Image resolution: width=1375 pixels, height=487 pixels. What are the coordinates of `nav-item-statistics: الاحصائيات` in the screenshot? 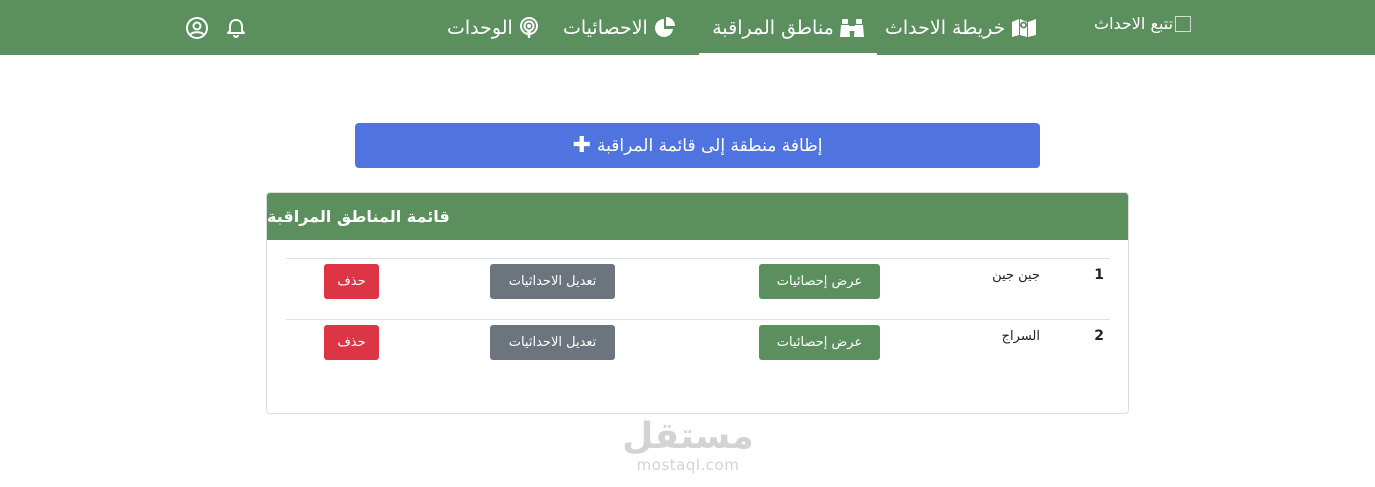 It's located at (619, 27).